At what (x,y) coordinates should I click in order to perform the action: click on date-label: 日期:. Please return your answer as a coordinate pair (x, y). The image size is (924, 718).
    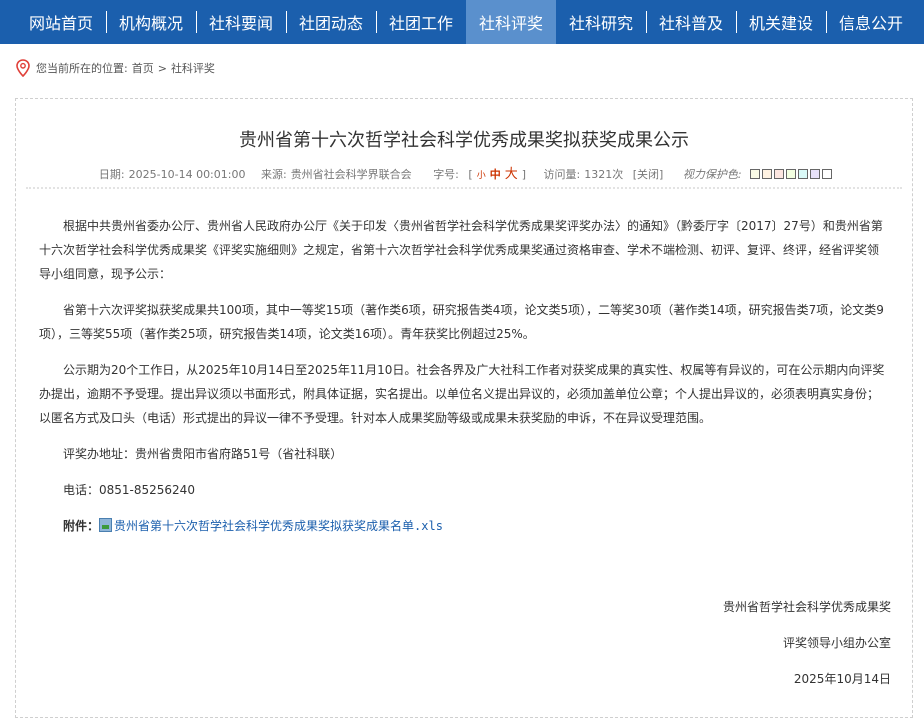
    Looking at the image, I should click on (111, 174).